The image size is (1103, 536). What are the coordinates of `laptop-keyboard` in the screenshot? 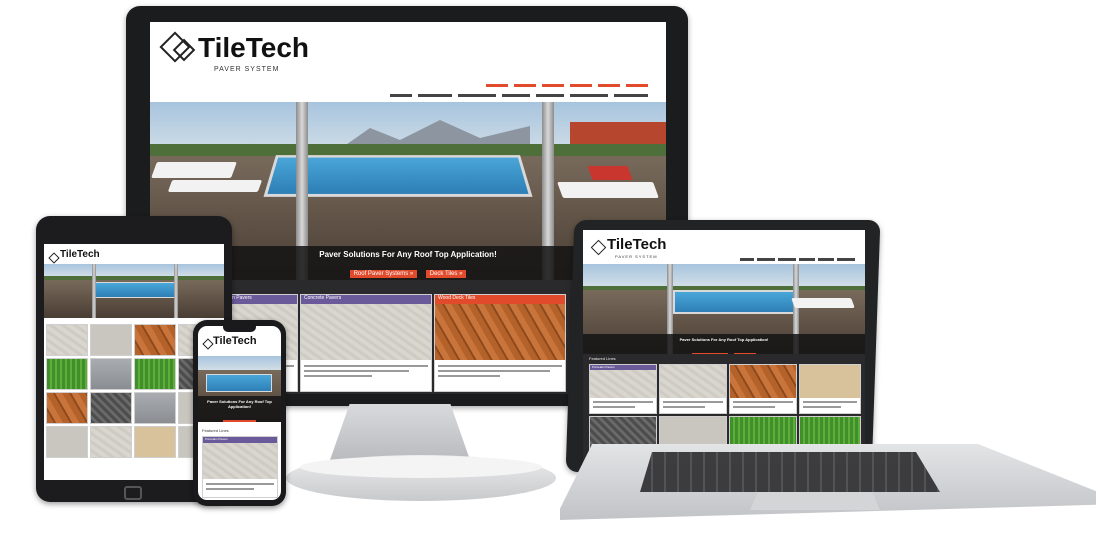 It's located at (790, 472).